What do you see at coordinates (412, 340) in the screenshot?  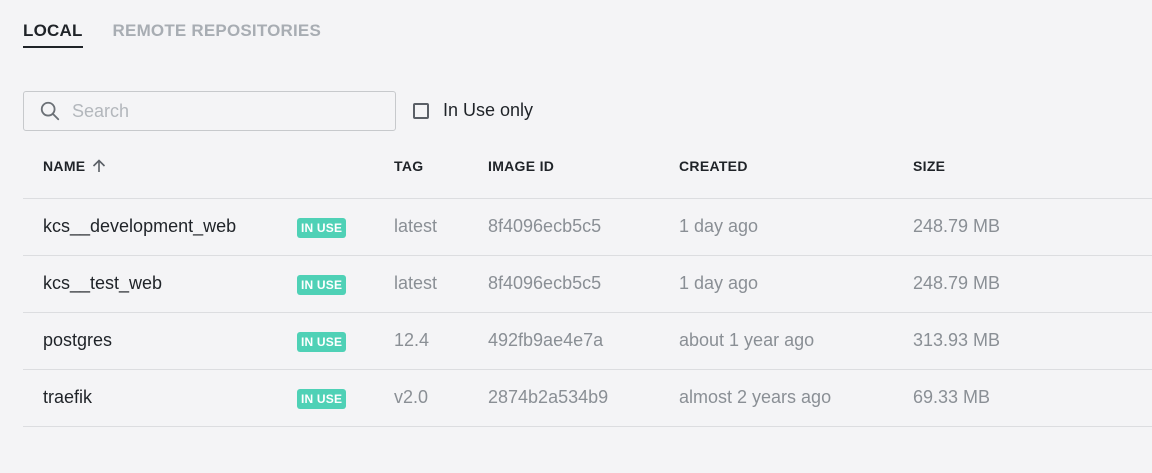 I see `image-tag: 12.4` at bounding box center [412, 340].